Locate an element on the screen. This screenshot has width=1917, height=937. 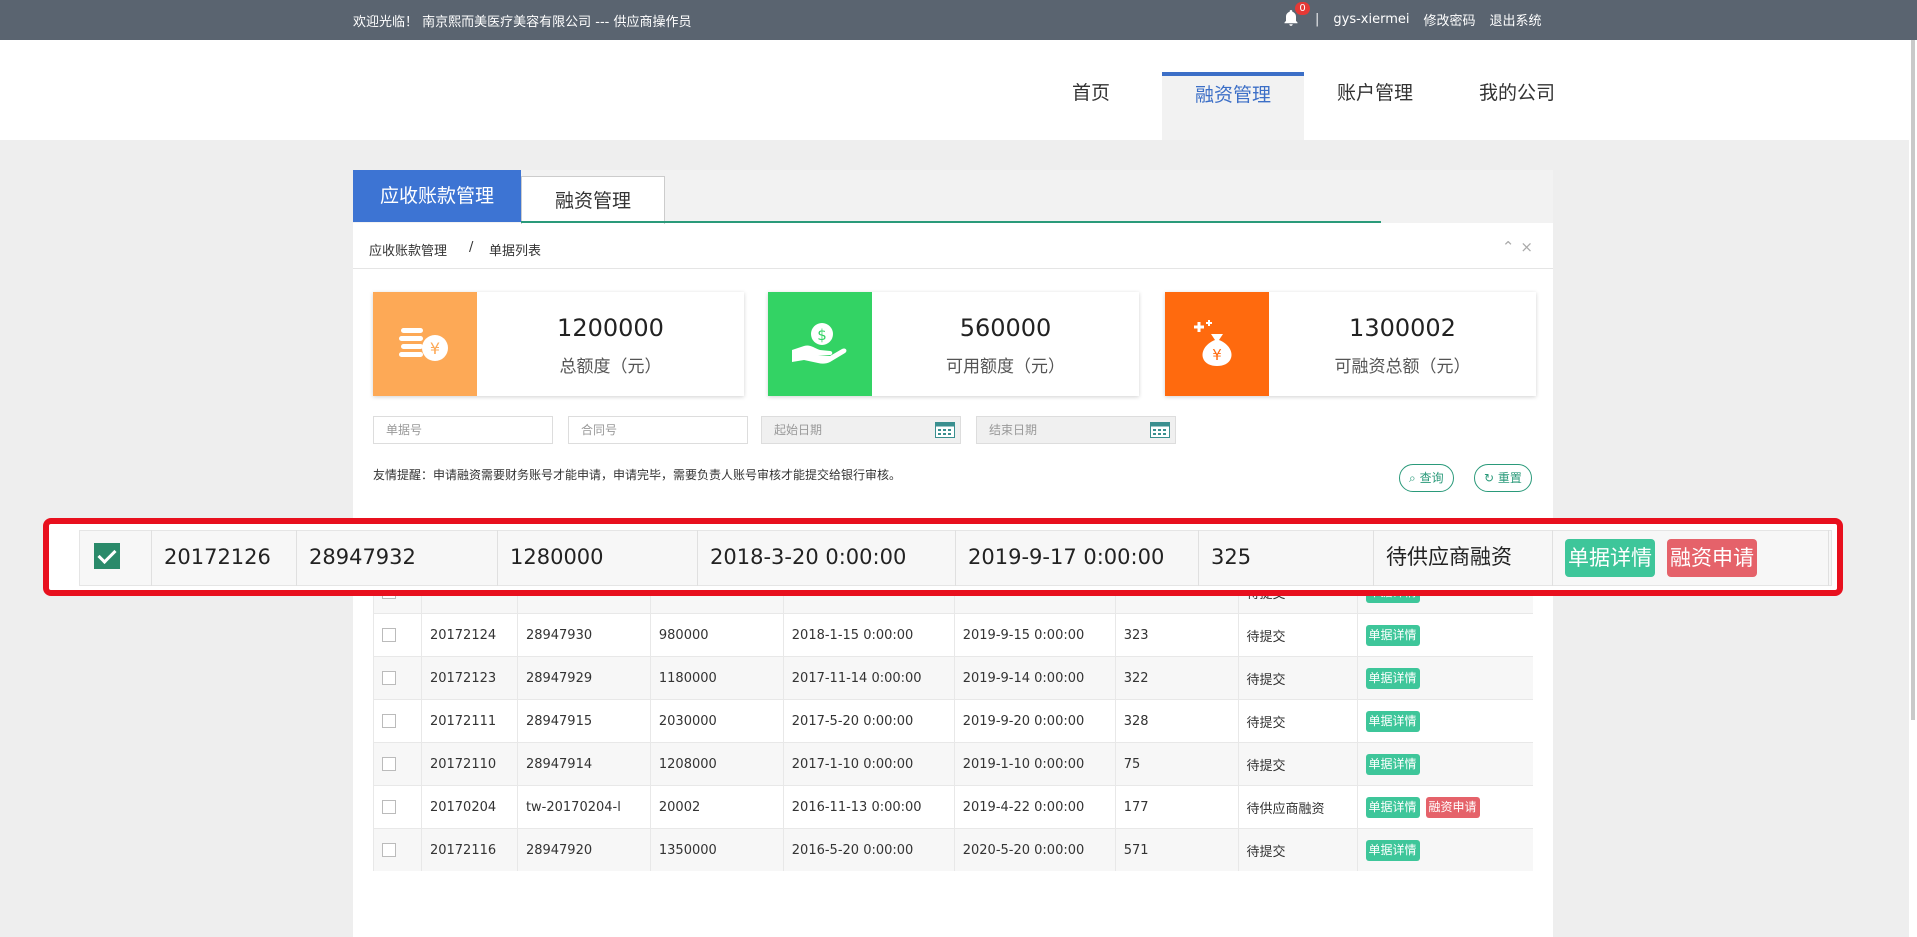
stat-card-total: ¥ 1200000 总额度（元） is located at coordinates (558, 344).